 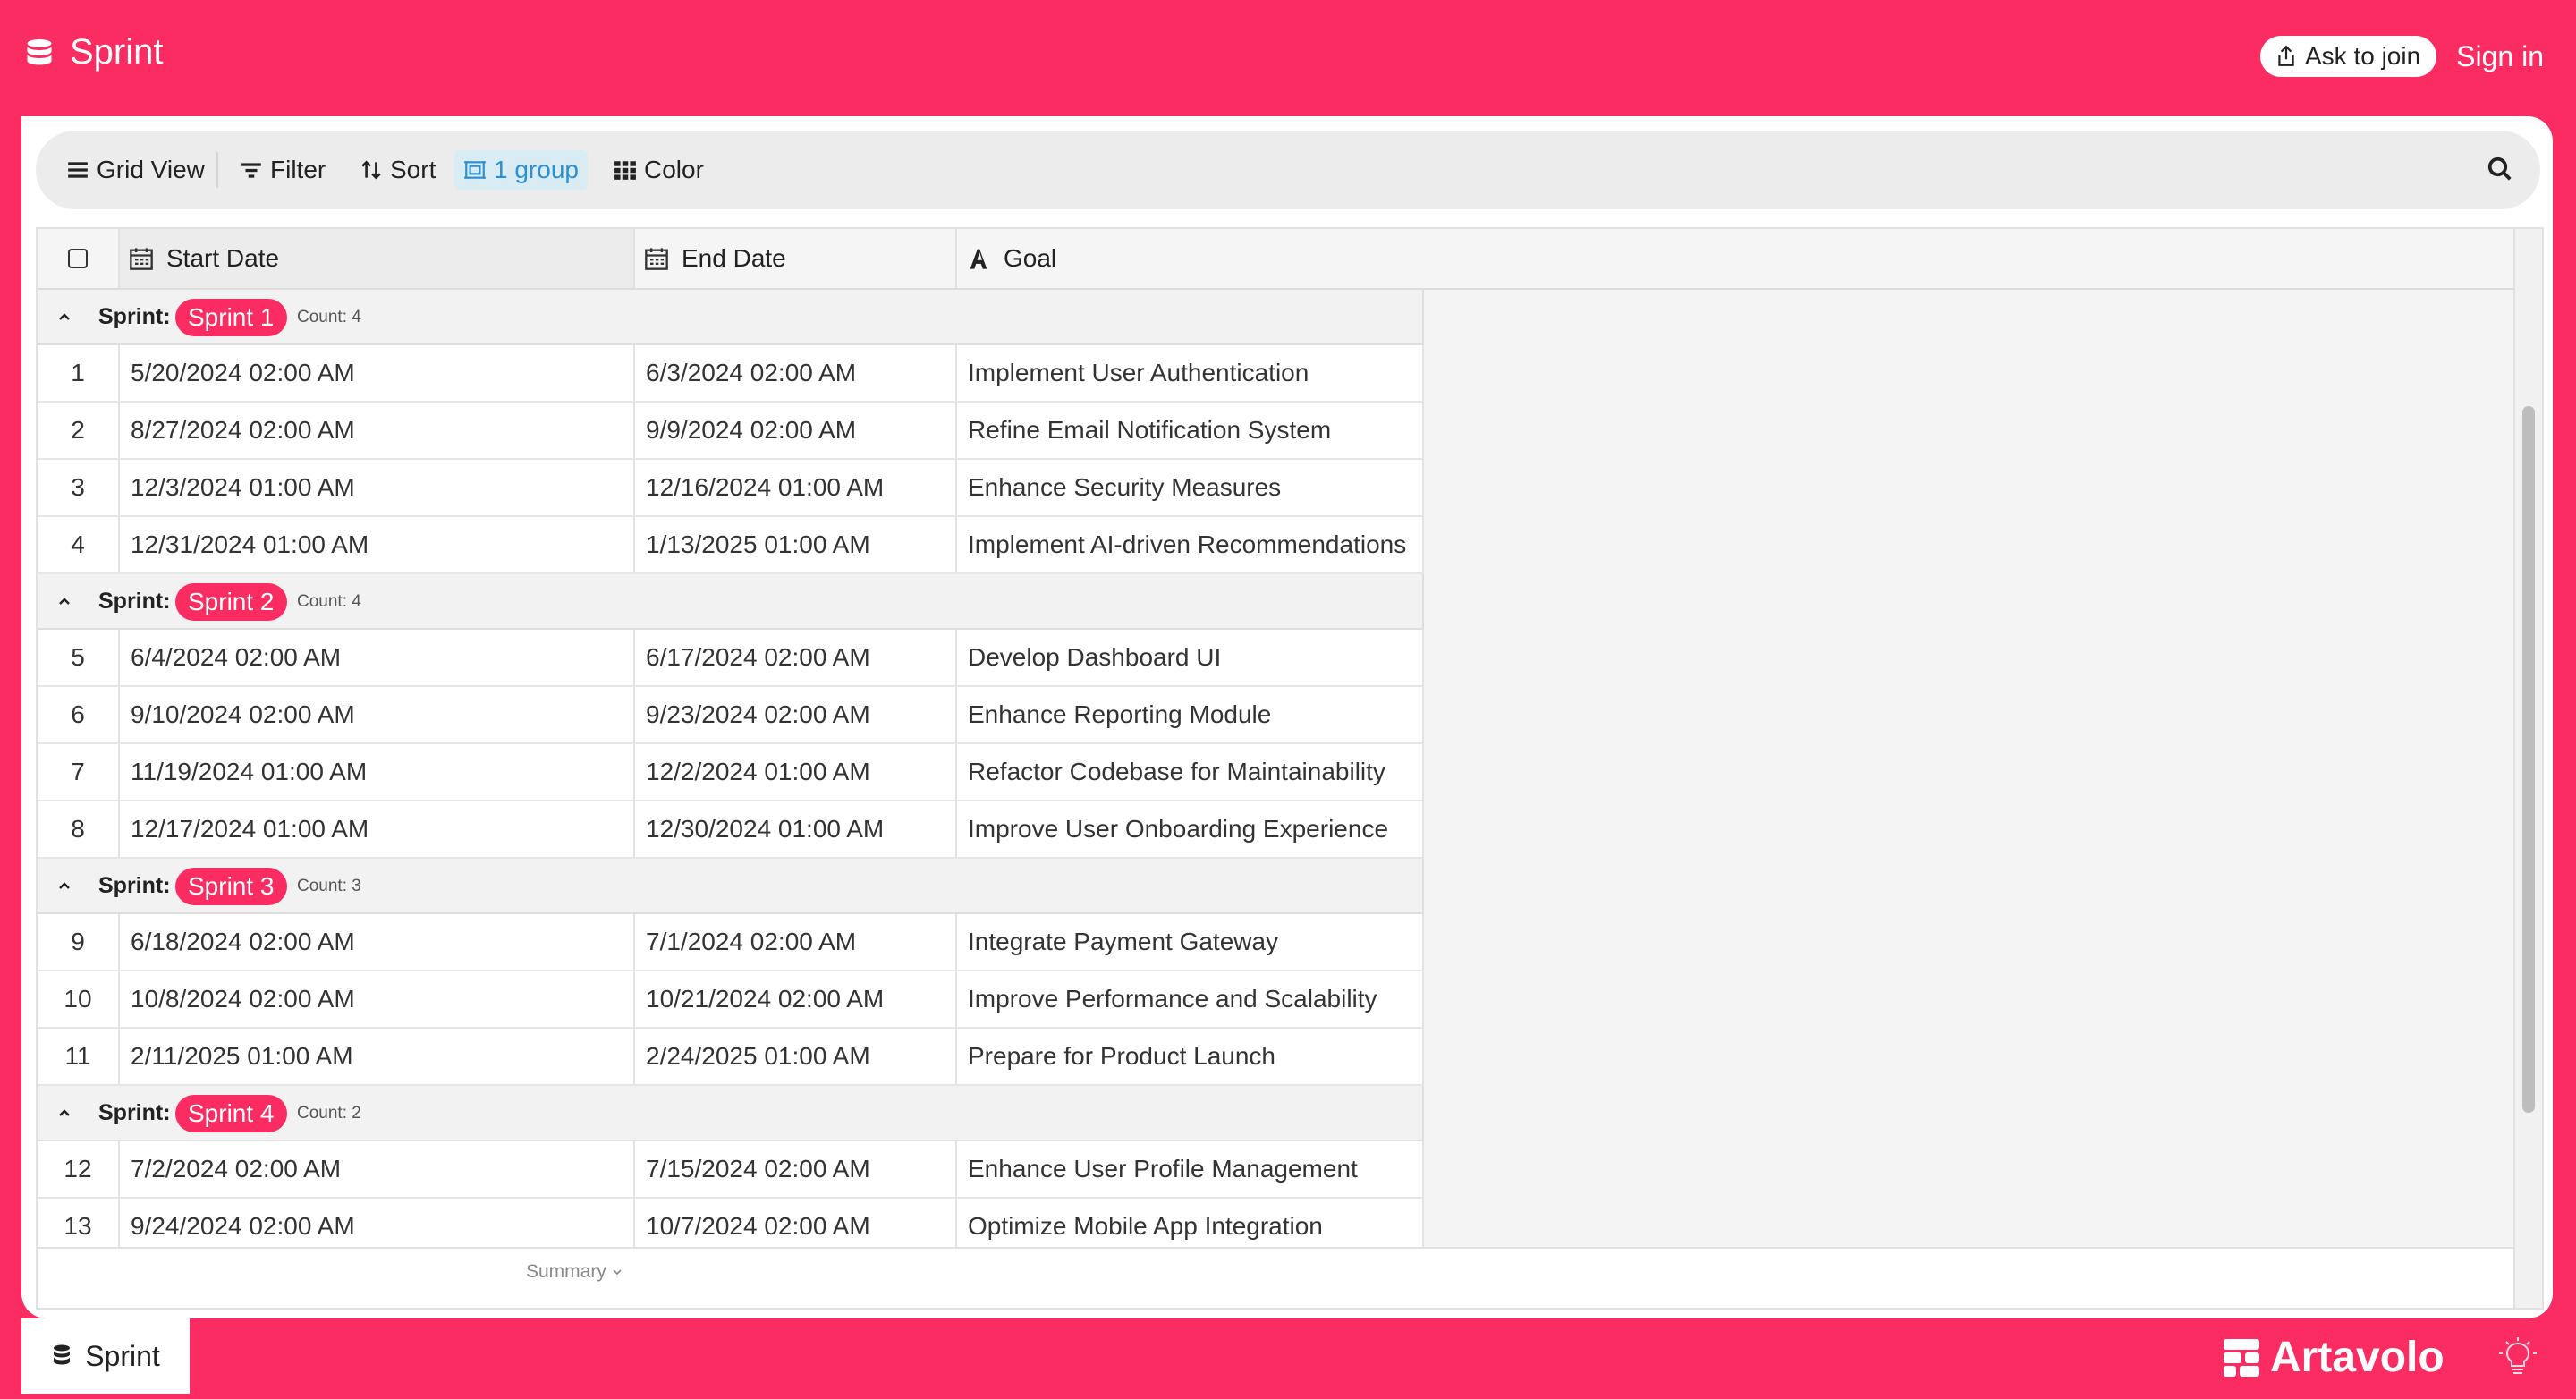 I want to click on ask-to-join-button: Ask to join, so click(x=2348, y=56).